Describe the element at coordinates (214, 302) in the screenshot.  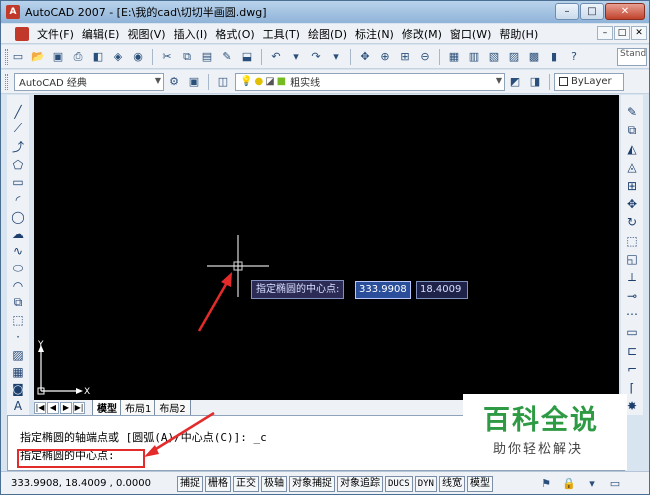
I see `annotation-arrow-crosshair` at that location.